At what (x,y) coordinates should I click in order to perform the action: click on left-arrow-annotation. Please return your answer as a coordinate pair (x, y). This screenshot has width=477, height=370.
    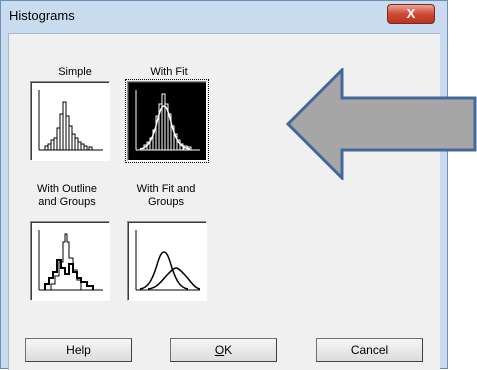
    Looking at the image, I should click on (381, 124).